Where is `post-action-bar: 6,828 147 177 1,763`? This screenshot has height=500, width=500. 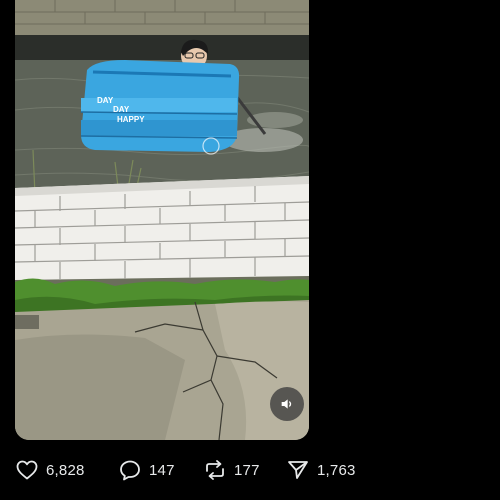 post-action-bar: 6,828 147 177 1,763 is located at coordinates (190, 470).